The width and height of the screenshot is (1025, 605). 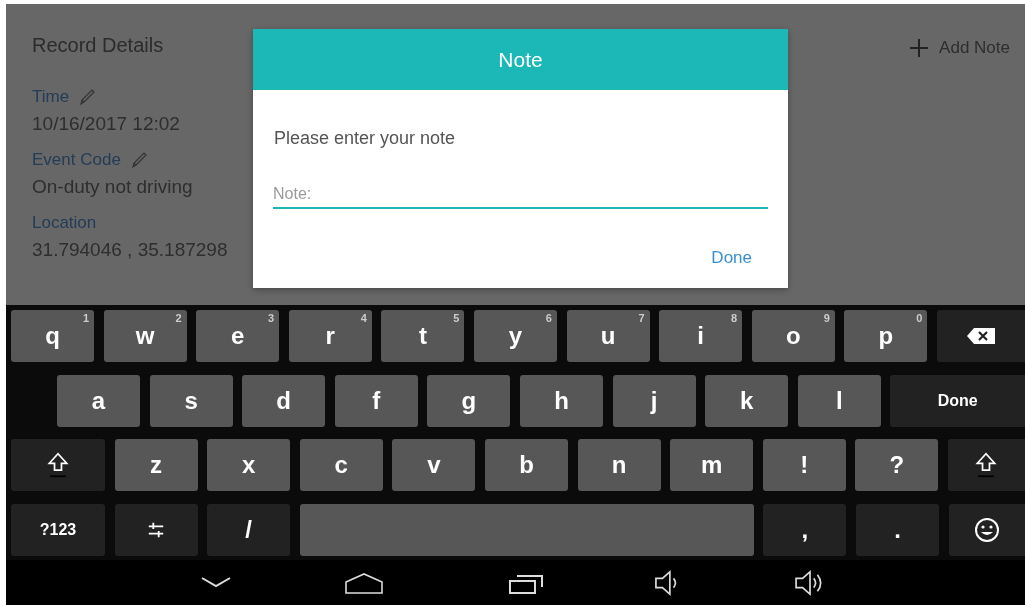 I want to click on key: o 9, so click(x=793, y=336).